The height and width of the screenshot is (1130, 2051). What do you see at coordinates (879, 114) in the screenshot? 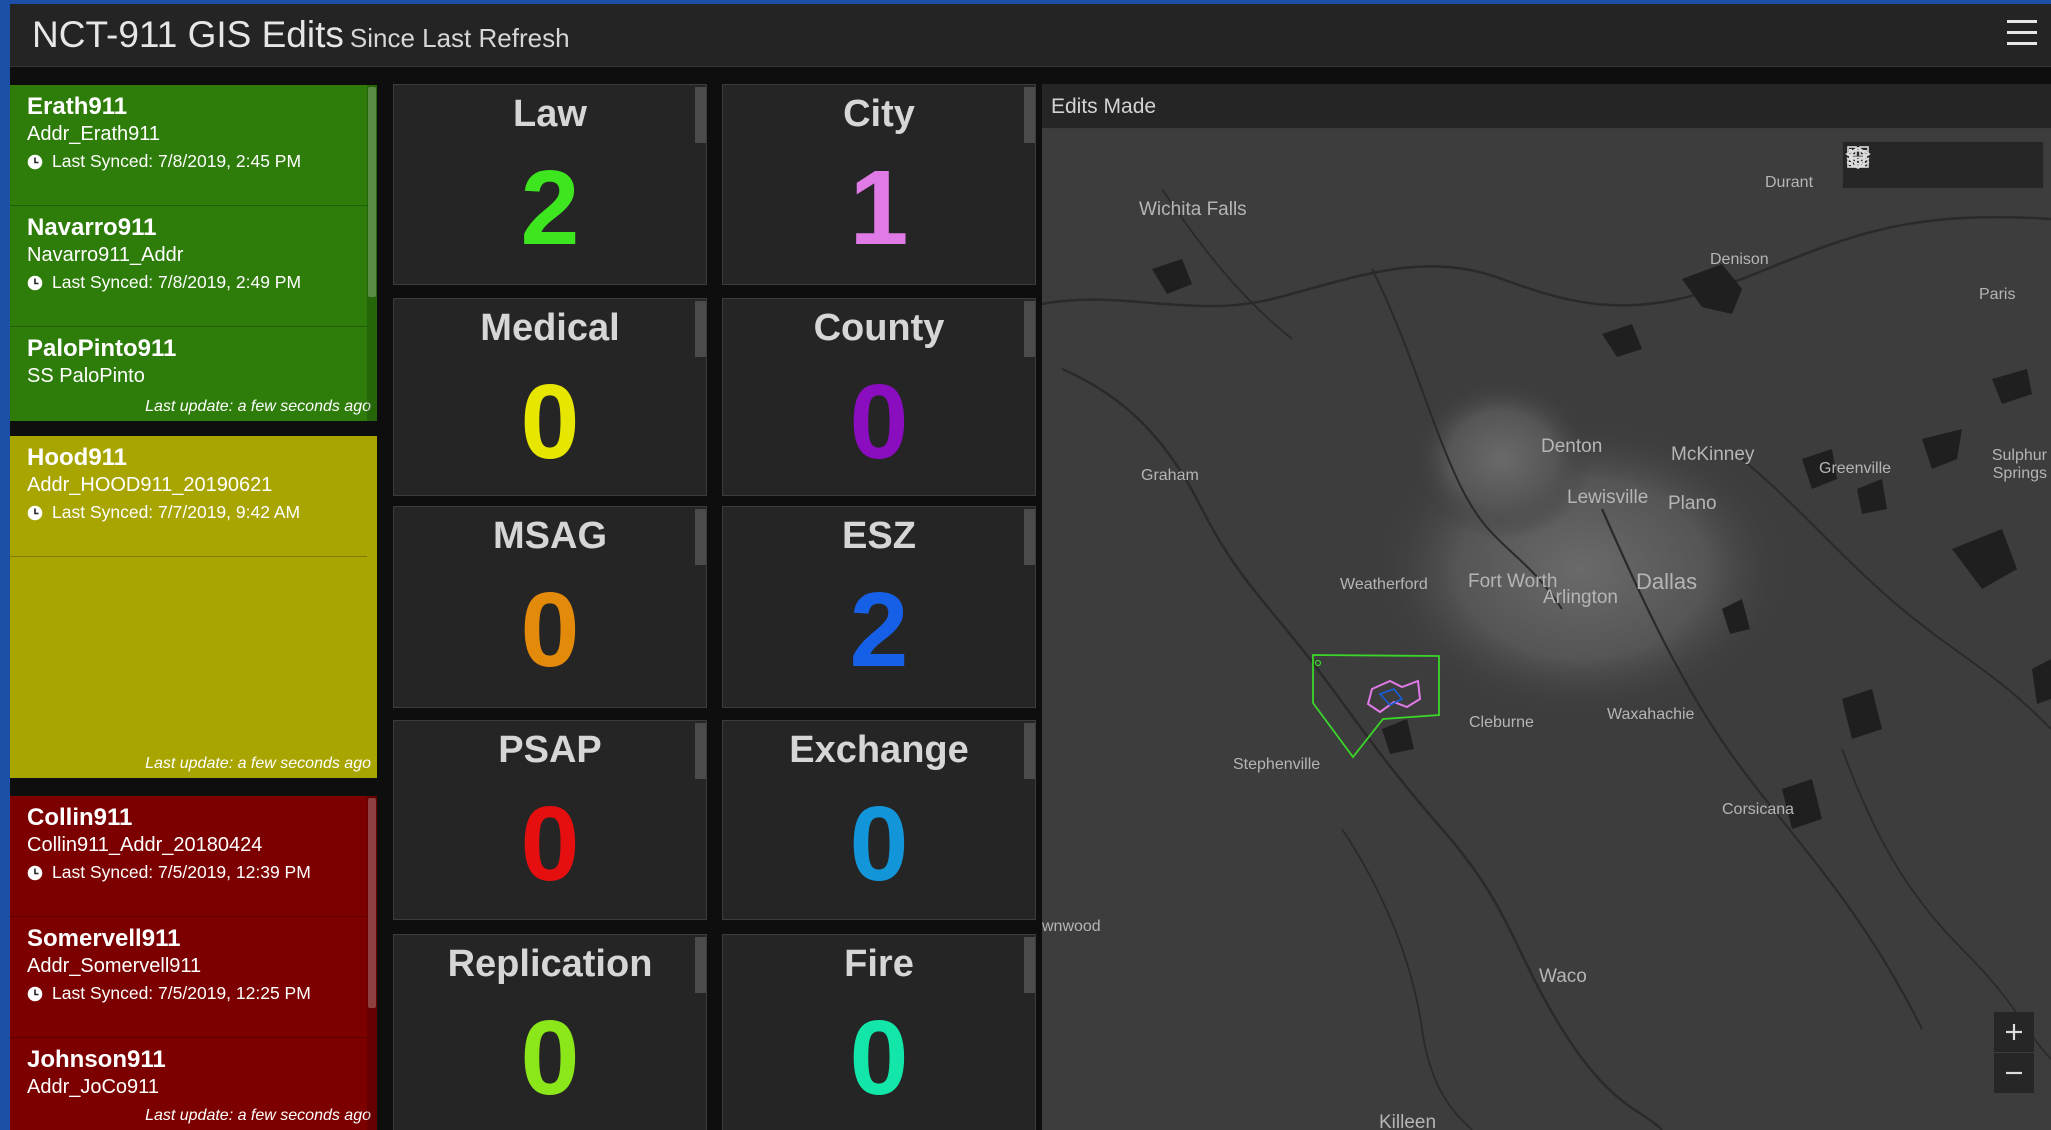
I see `counter-label: City` at bounding box center [879, 114].